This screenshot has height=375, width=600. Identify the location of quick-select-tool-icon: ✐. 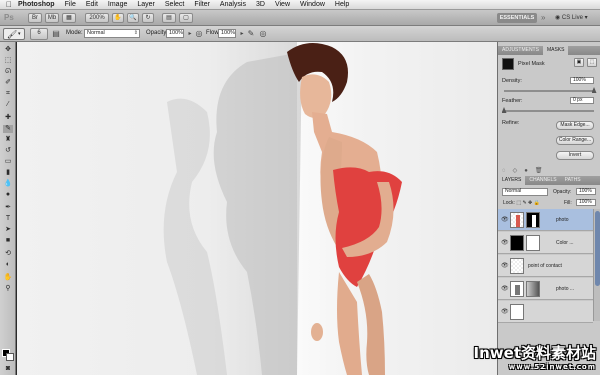
(8, 83).